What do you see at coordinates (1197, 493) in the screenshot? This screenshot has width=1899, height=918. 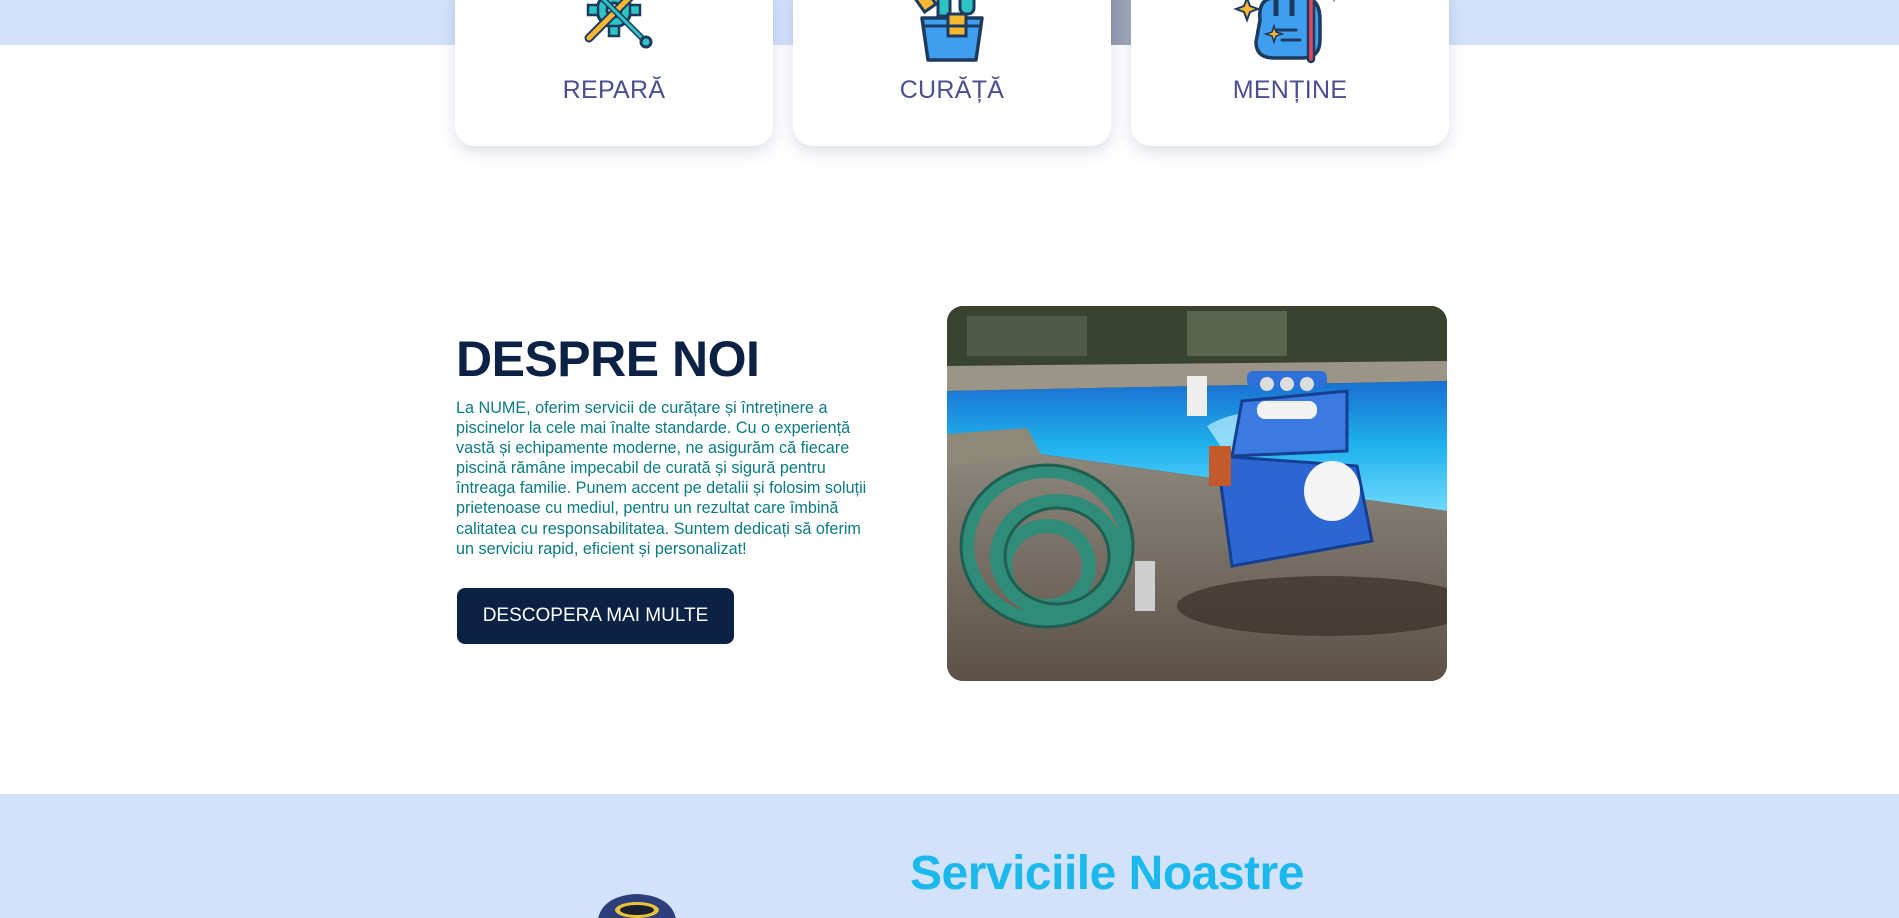 I see `pool-cleaning-equipment-photo` at bounding box center [1197, 493].